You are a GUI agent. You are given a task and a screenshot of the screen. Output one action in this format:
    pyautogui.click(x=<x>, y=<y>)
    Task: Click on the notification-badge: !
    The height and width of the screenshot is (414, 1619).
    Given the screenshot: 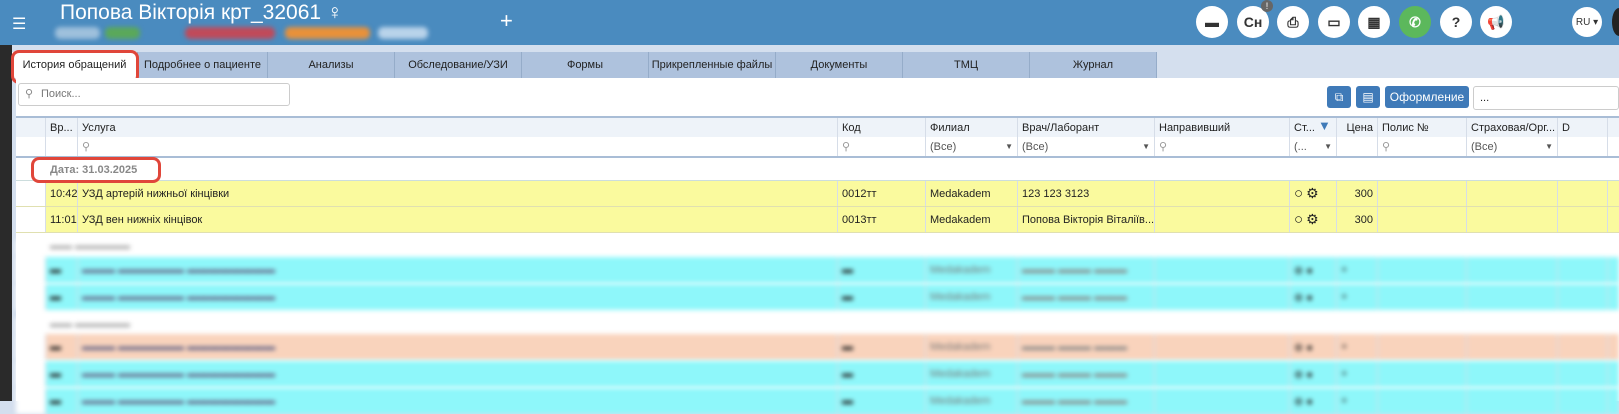 What is the action you would take?
    pyautogui.click(x=1267, y=6)
    